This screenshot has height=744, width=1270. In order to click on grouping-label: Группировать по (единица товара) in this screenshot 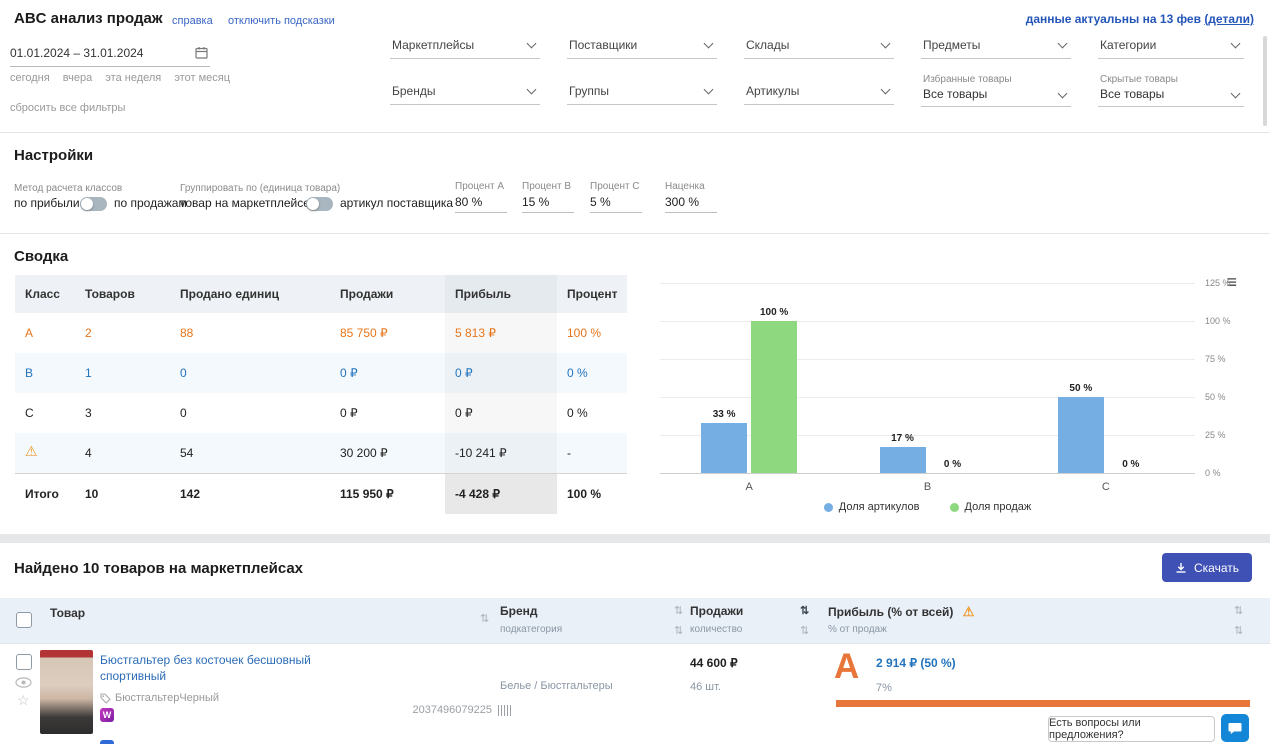, I will do `click(260, 188)`.